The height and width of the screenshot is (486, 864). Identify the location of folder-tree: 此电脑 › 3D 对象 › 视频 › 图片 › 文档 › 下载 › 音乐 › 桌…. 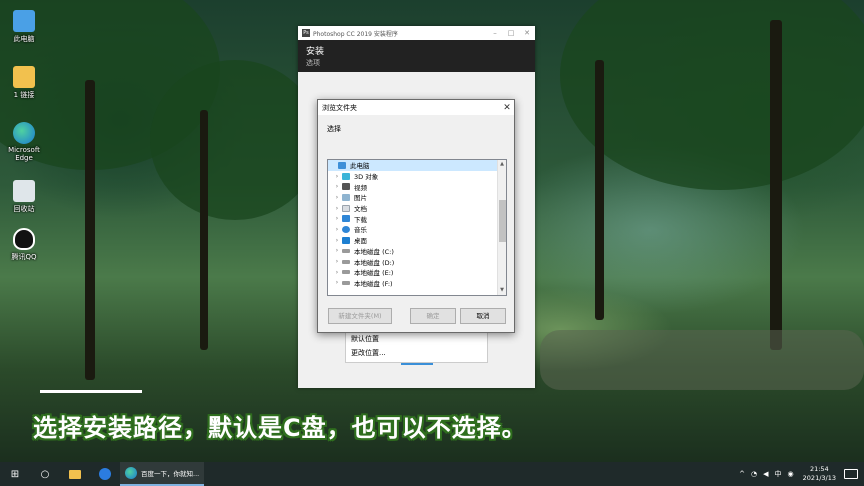
(417, 227).